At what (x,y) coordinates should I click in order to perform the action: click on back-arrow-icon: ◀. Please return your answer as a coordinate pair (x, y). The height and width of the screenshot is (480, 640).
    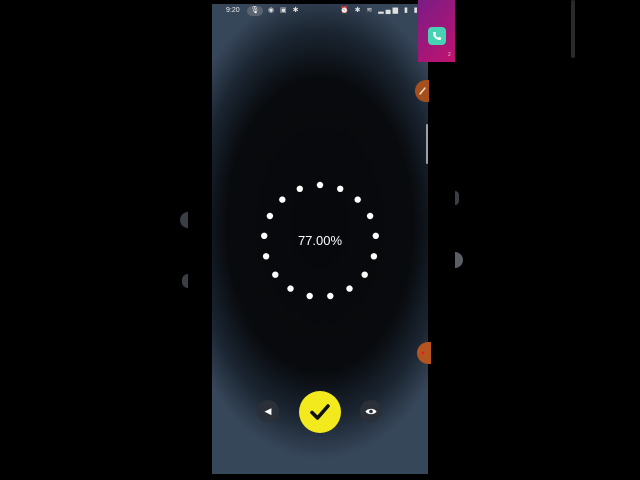
    Looking at the image, I should click on (268, 411).